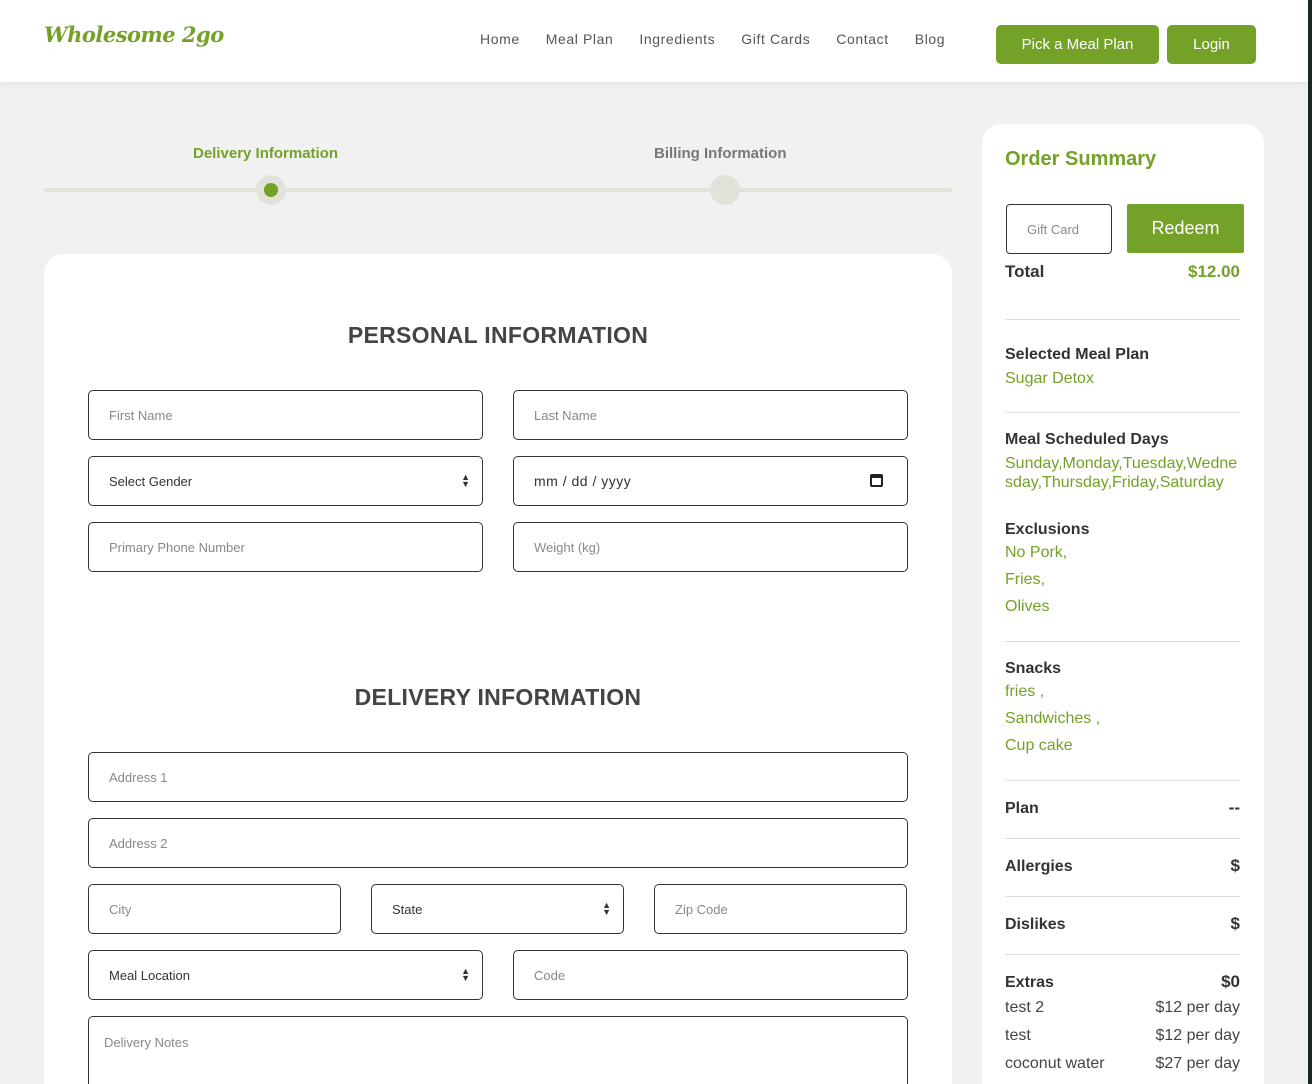  Describe the element at coordinates (565, 415) in the screenshot. I see `last-name-placeholder: Last Name` at that location.